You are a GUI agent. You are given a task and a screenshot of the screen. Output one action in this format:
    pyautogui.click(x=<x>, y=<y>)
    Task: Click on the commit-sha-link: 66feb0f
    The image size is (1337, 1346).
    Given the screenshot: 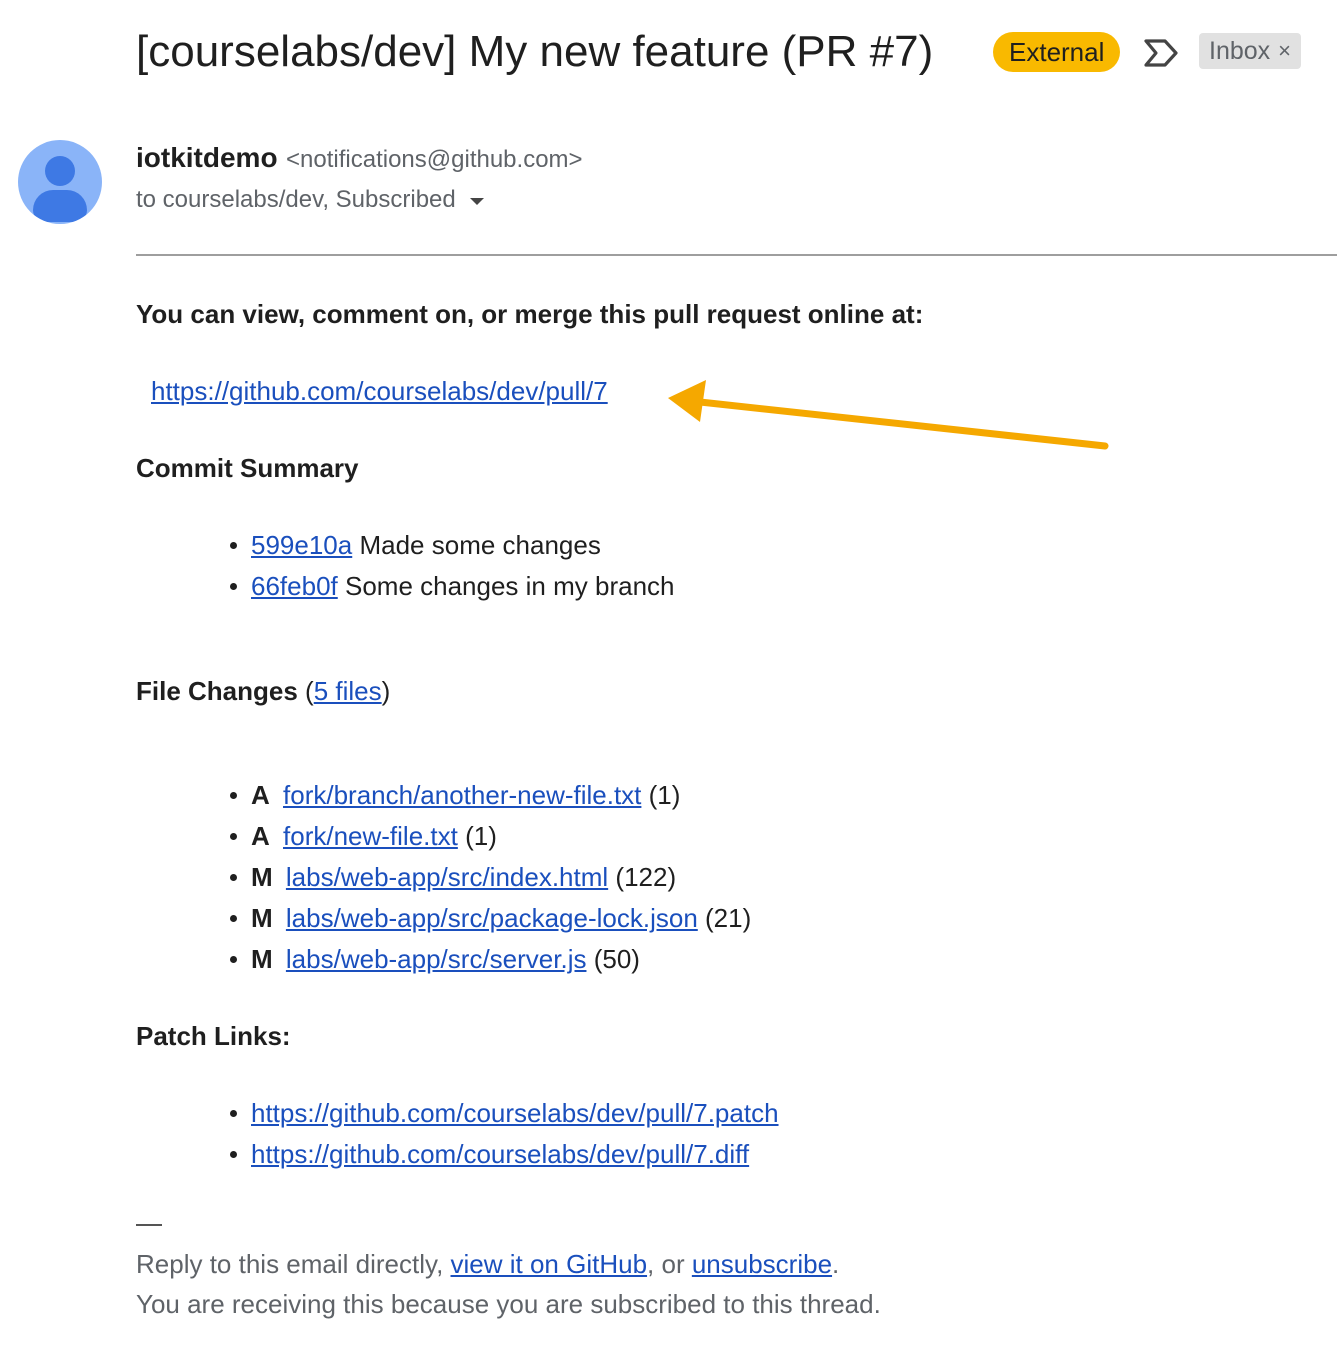 What is the action you would take?
    pyautogui.click(x=294, y=586)
    